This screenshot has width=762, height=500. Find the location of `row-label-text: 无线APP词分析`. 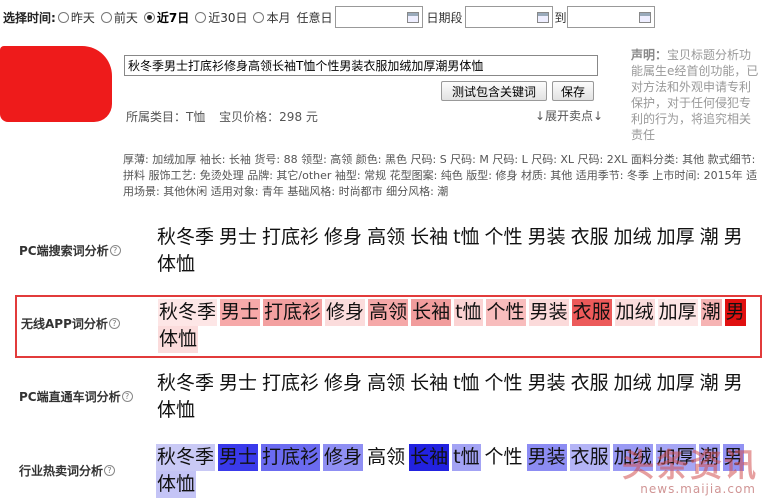

row-label-text: 无线APP词分析 is located at coordinates (64, 324).